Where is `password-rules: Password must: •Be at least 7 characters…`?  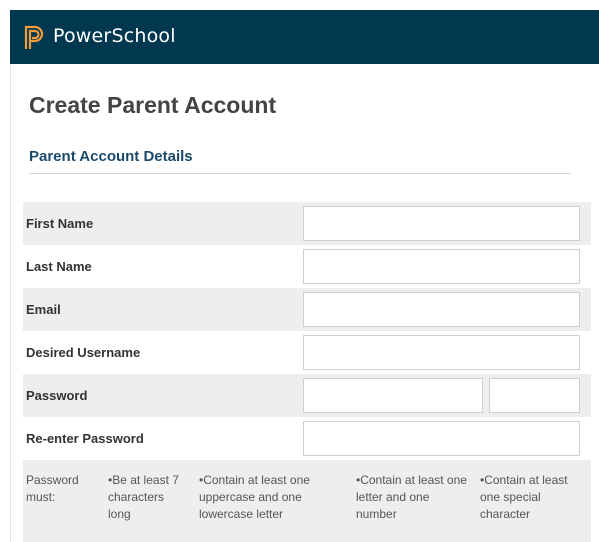 password-rules: Password must: •Be at least 7 characters… is located at coordinates (307, 501).